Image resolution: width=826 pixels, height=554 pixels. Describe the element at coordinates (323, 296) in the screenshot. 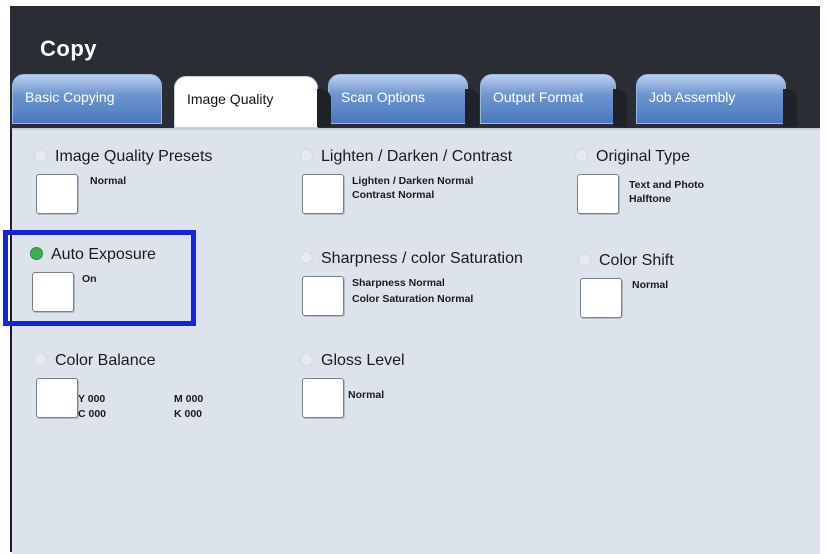

I see `sharpness-saturation-button` at that location.